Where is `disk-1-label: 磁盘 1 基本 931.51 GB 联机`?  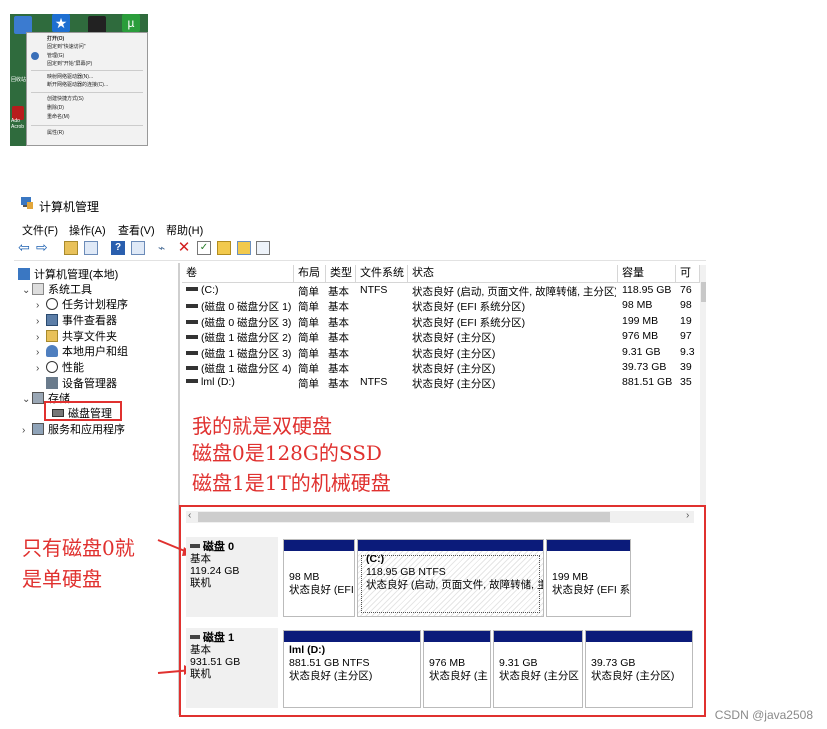
disk-1-label: 磁盘 1 基本 931.51 GB 联机 is located at coordinates (232, 668).